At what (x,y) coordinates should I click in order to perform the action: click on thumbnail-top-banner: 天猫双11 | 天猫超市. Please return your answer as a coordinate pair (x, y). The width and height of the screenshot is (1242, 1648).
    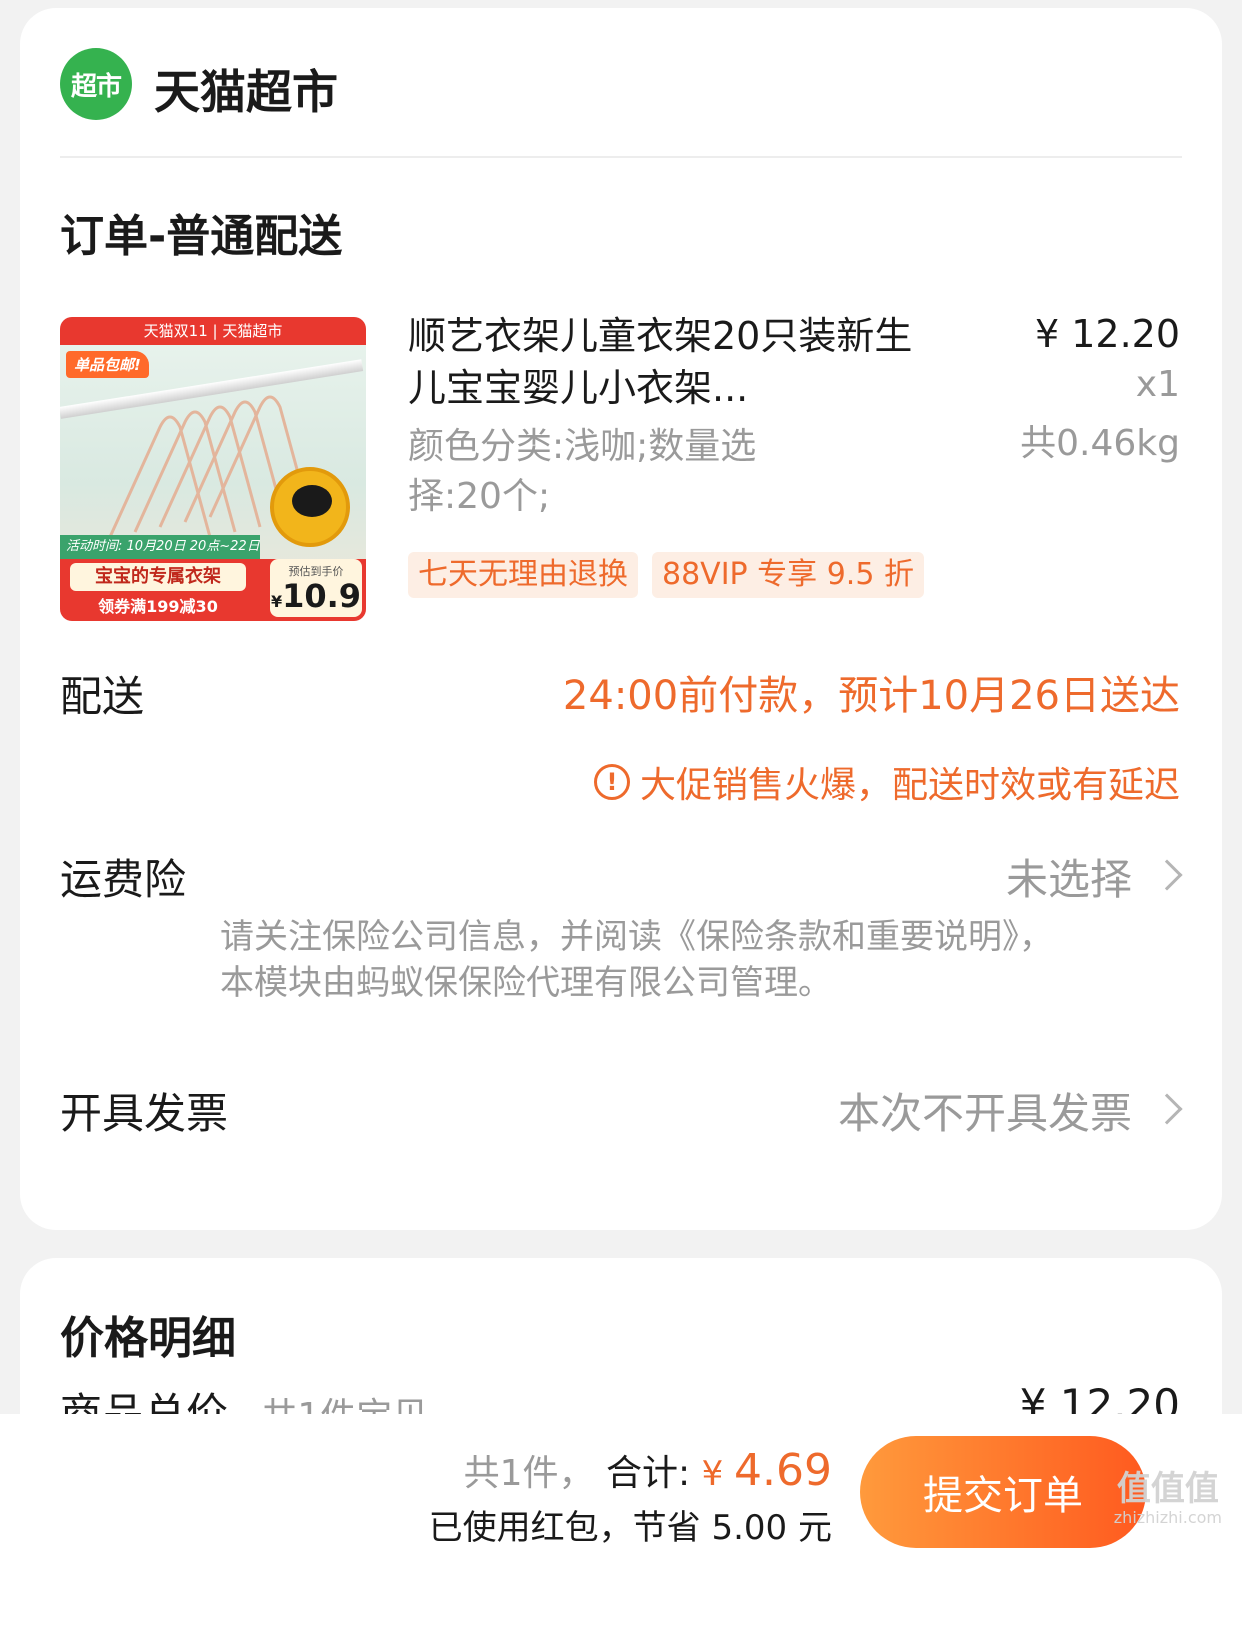
    Looking at the image, I should click on (213, 331).